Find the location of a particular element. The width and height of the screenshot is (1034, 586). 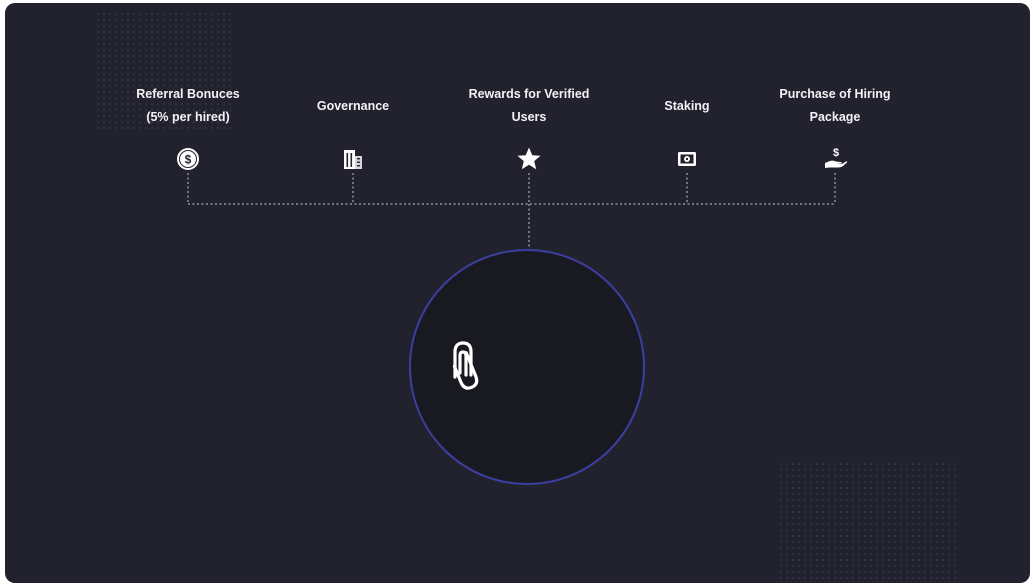

node-staking-label-line1: Staking is located at coordinates (687, 106).